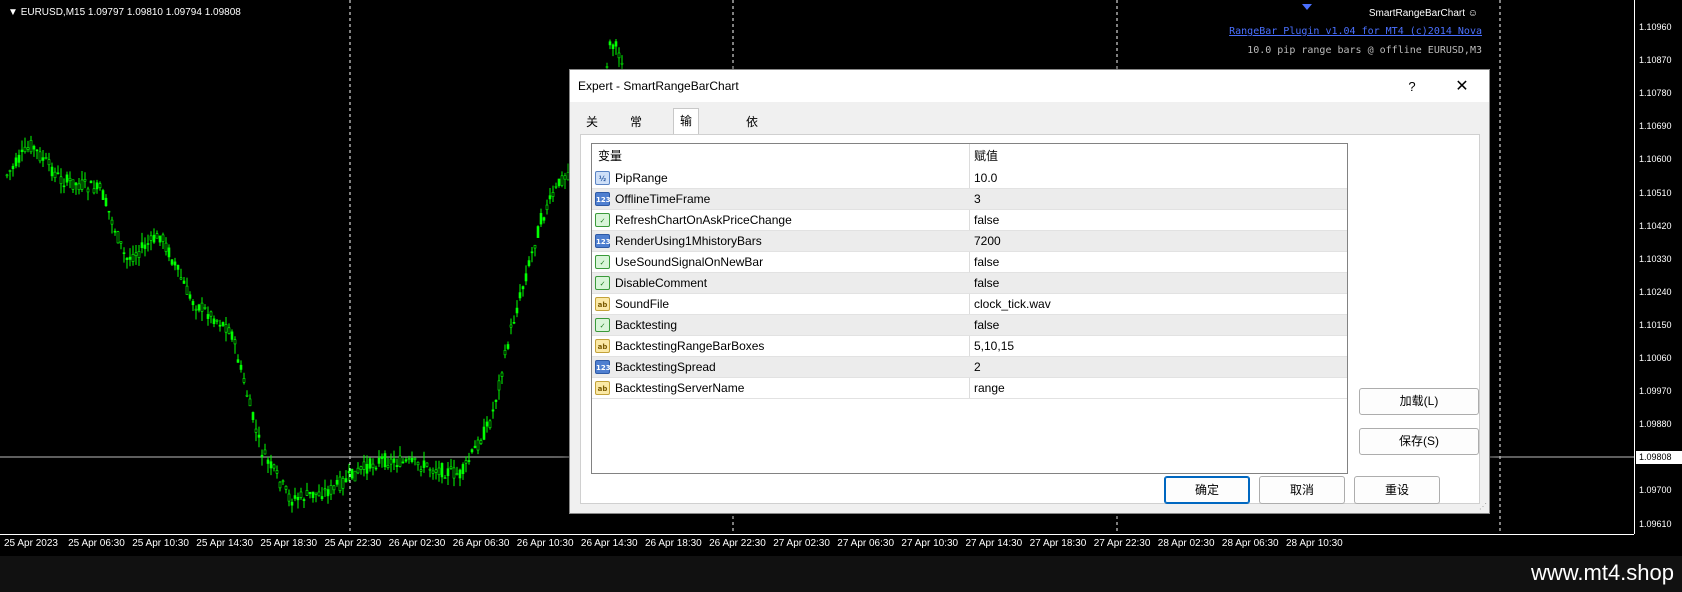  What do you see at coordinates (1029, 86) in the screenshot?
I see `dialog-titlebar: Expert - SmartRangeBarChart ? ✕` at bounding box center [1029, 86].